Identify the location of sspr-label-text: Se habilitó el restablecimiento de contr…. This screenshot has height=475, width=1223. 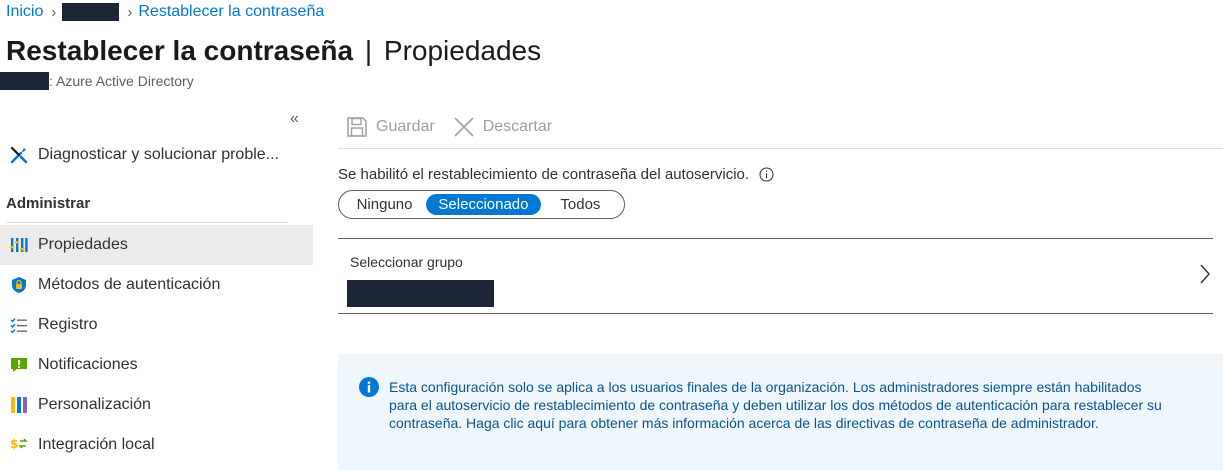
(544, 174).